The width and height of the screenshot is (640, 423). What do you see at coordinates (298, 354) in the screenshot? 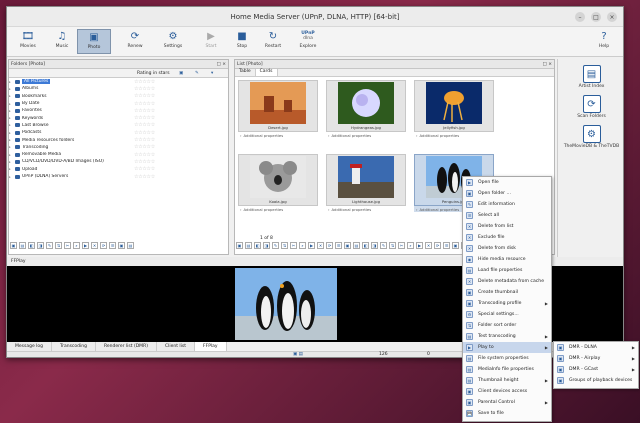
I see `status-icons: ▣ ▤` at bounding box center [298, 354].